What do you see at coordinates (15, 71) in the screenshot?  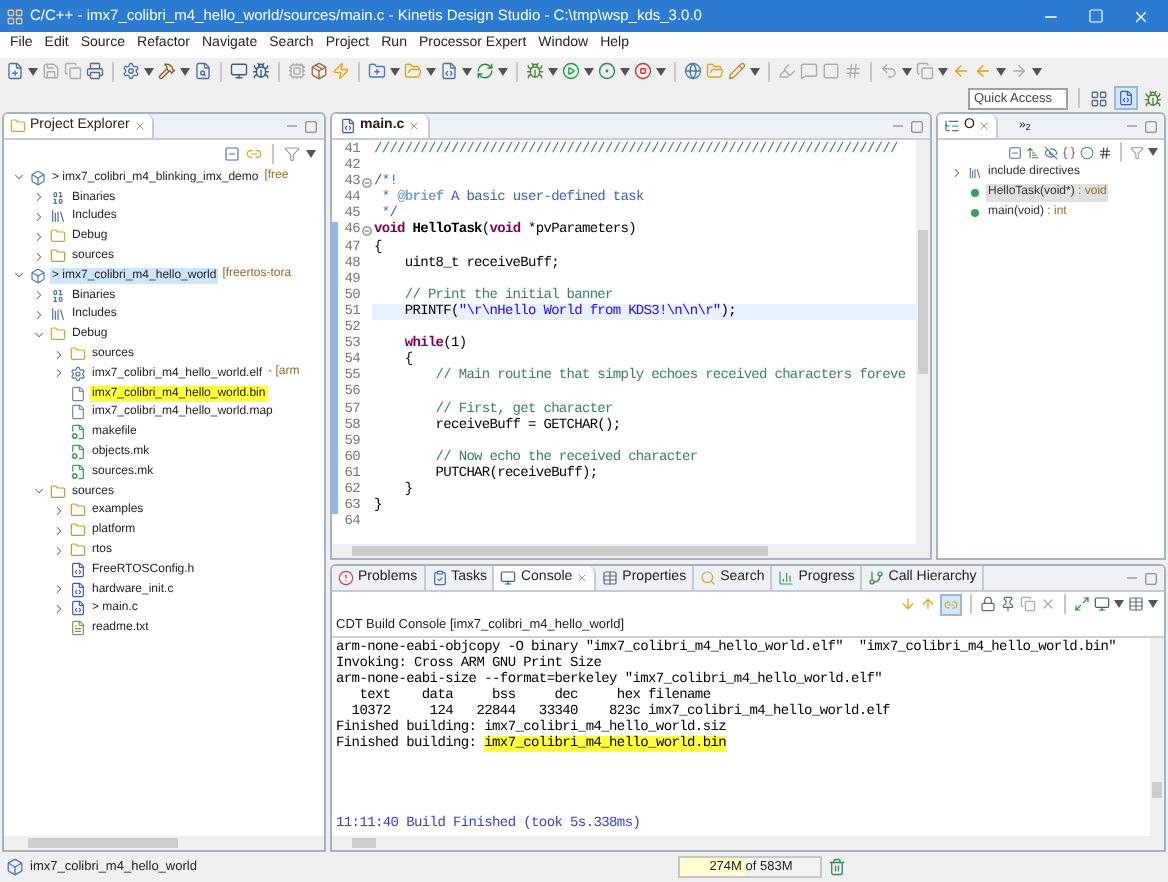 I see `new-file-icon` at bounding box center [15, 71].